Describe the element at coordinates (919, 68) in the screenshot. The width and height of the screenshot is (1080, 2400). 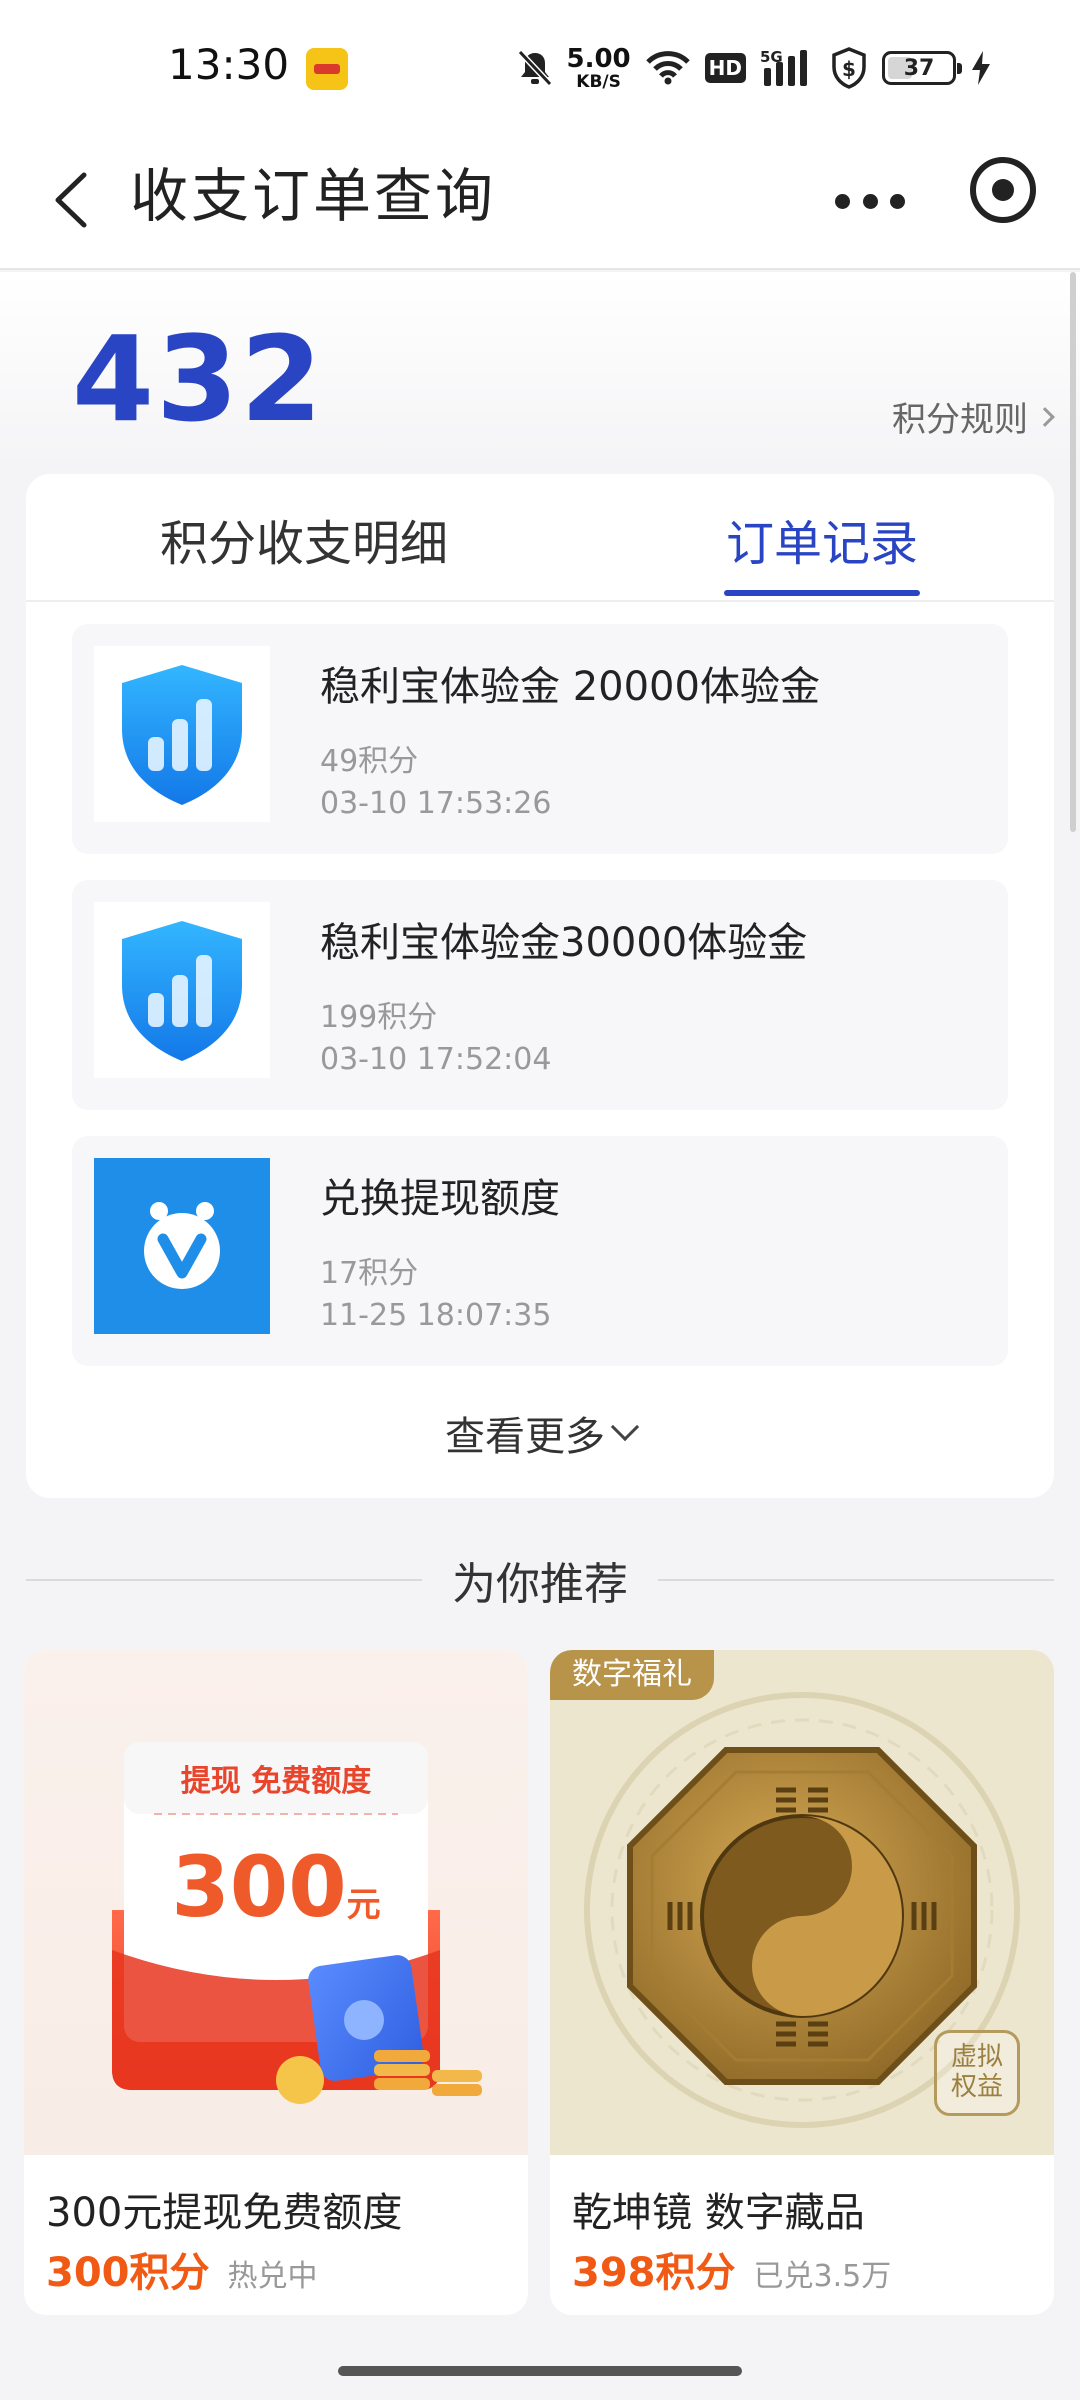
I see `battery-level: 37` at that location.